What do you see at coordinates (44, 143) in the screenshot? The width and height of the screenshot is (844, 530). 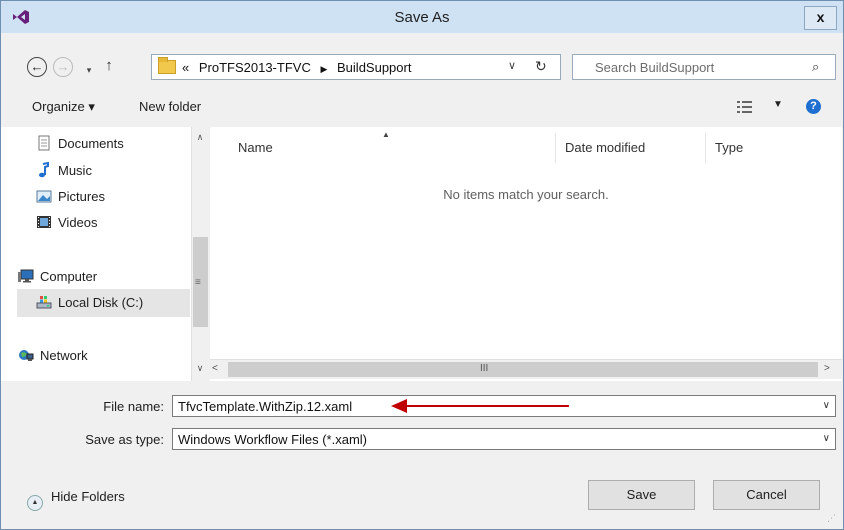 I see `documents-icon` at bounding box center [44, 143].